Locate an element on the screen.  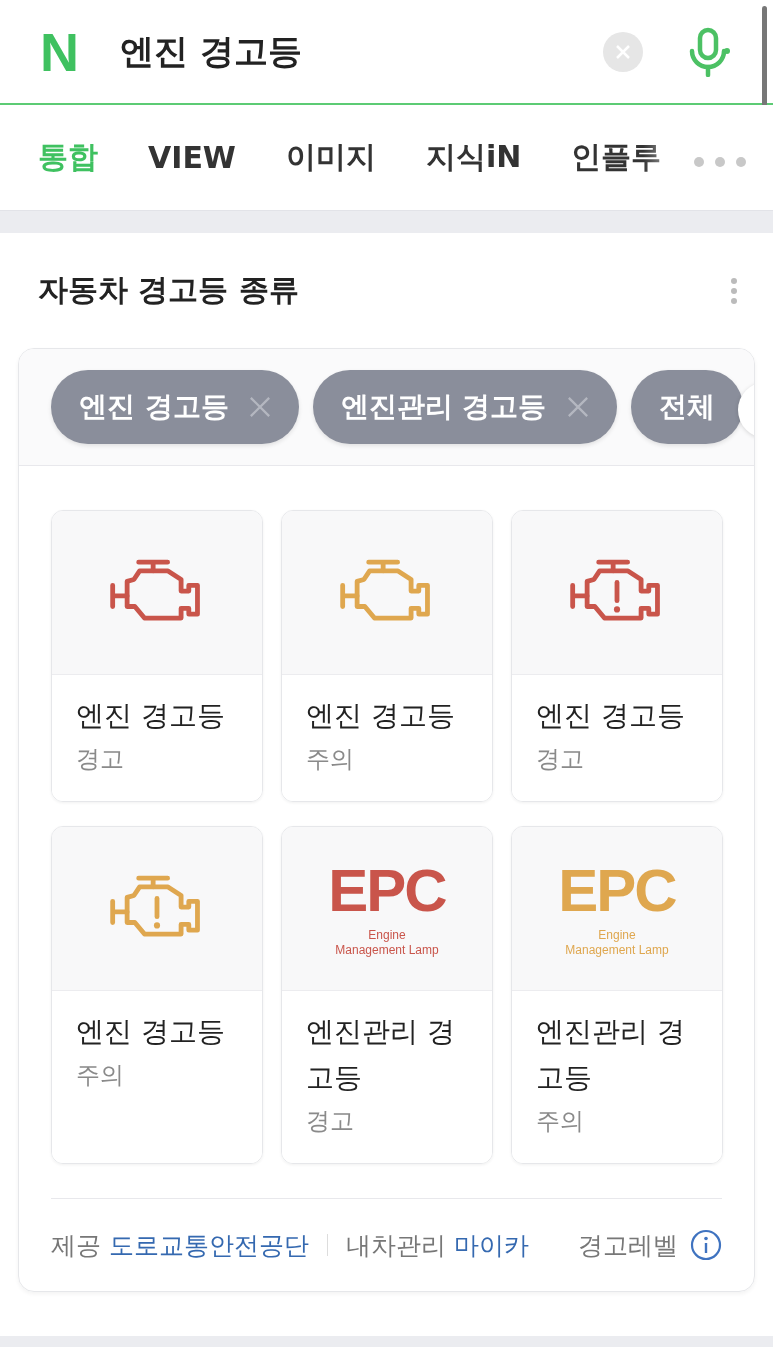
provider-link: 도로교통안전공단 is located at coordinates (209, 1245).